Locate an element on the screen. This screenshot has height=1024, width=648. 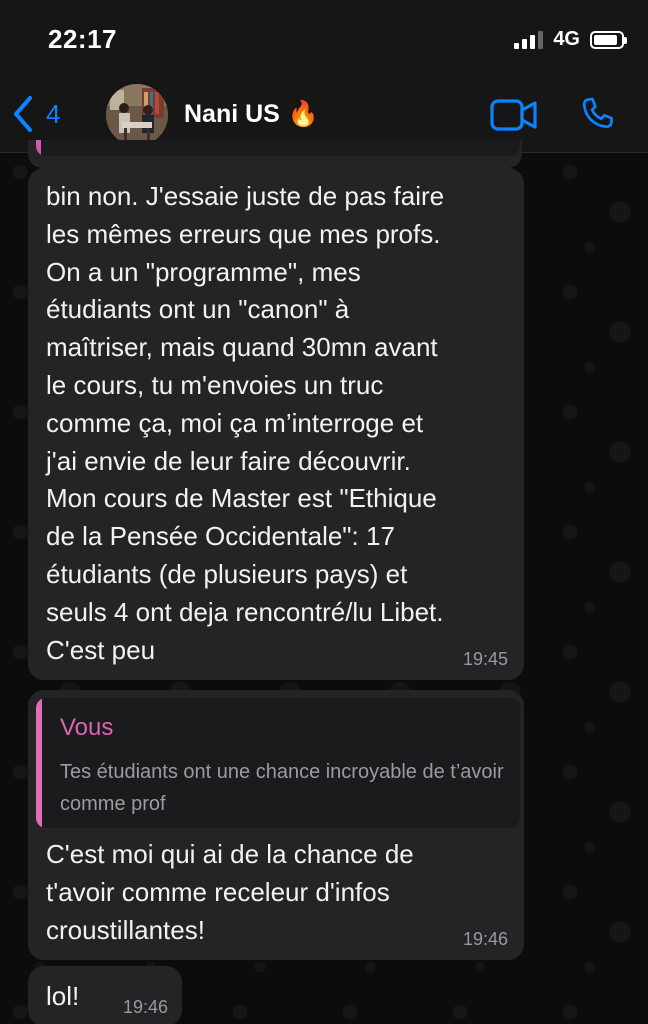
status-indicators: 4G is located at coordinates (570, 39).